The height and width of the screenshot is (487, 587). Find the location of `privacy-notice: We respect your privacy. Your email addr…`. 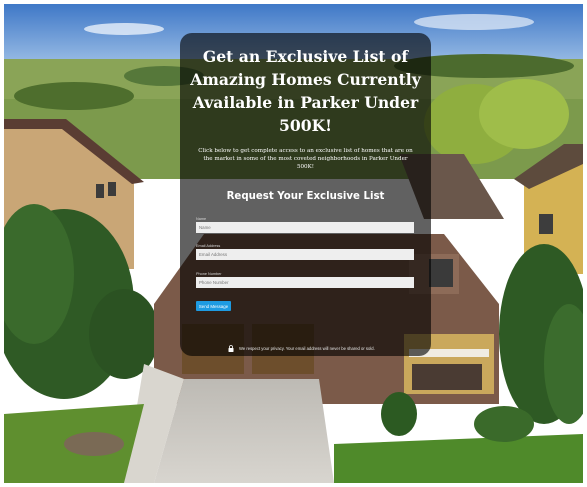

privacy-notice: We respect your privacy. Your email addr… is located at coordinates (301, 348).